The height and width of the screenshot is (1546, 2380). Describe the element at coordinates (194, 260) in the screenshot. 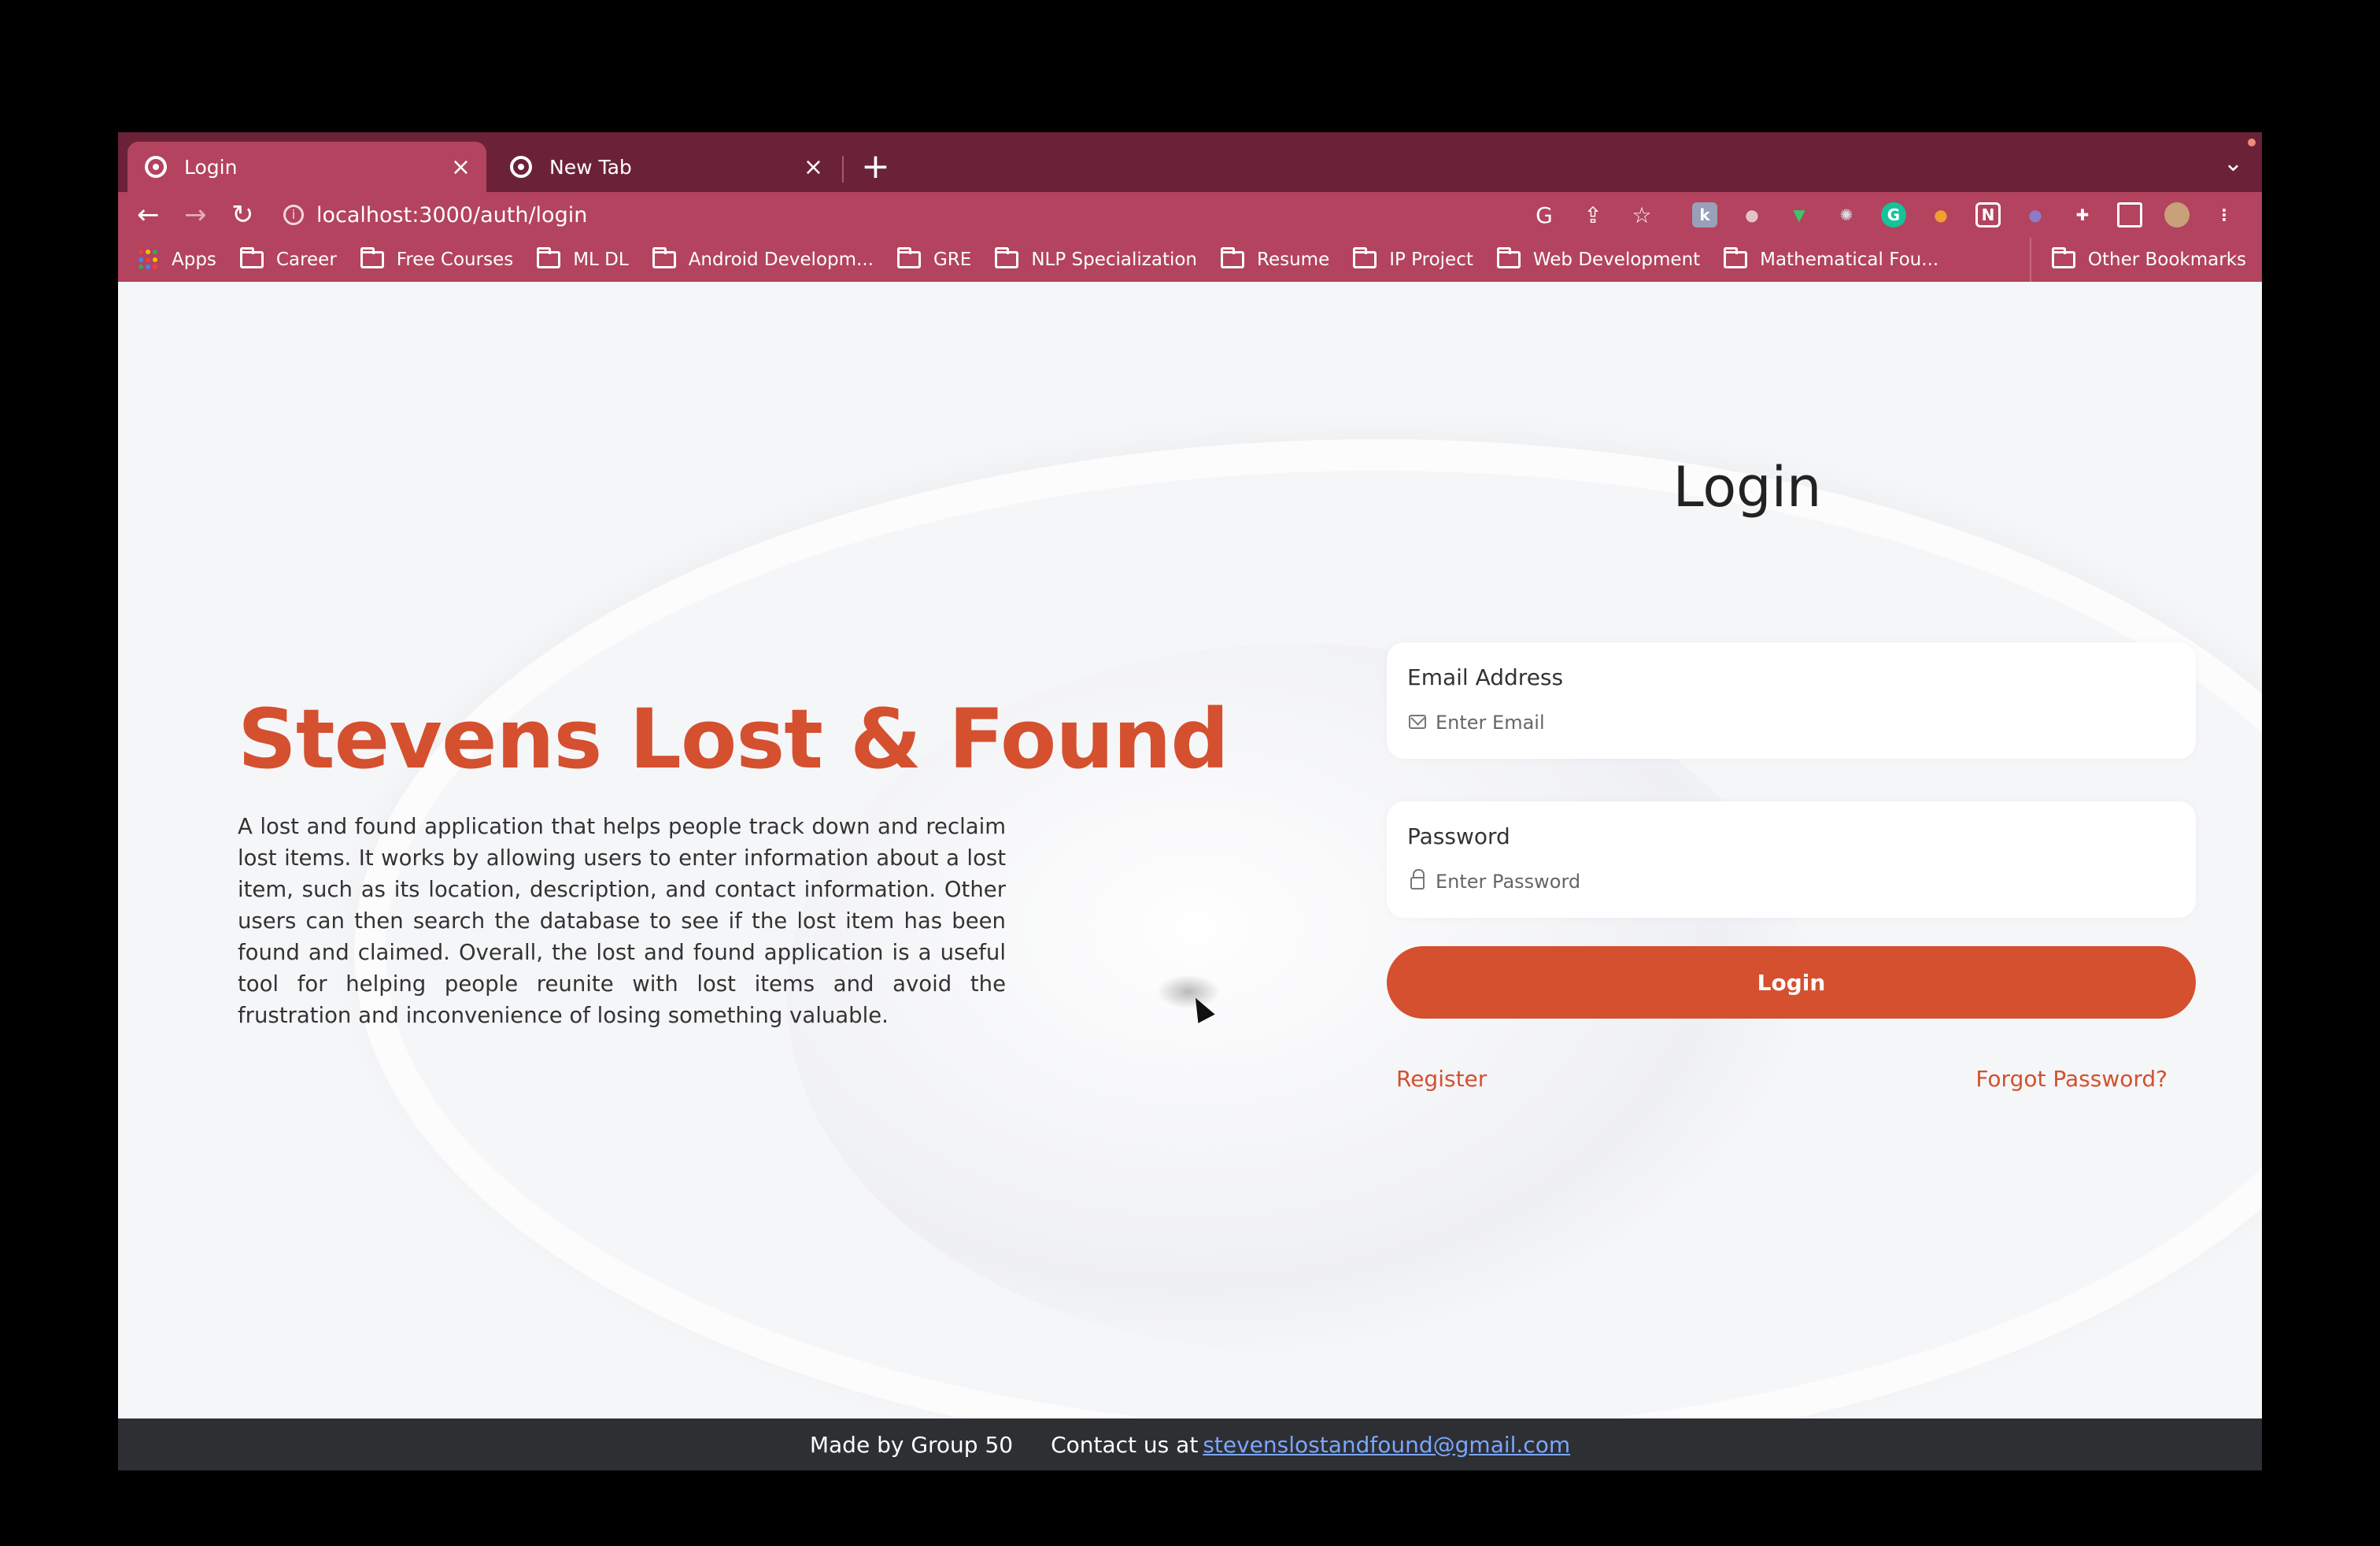

I see `bookmark-label: Apps` at that location.